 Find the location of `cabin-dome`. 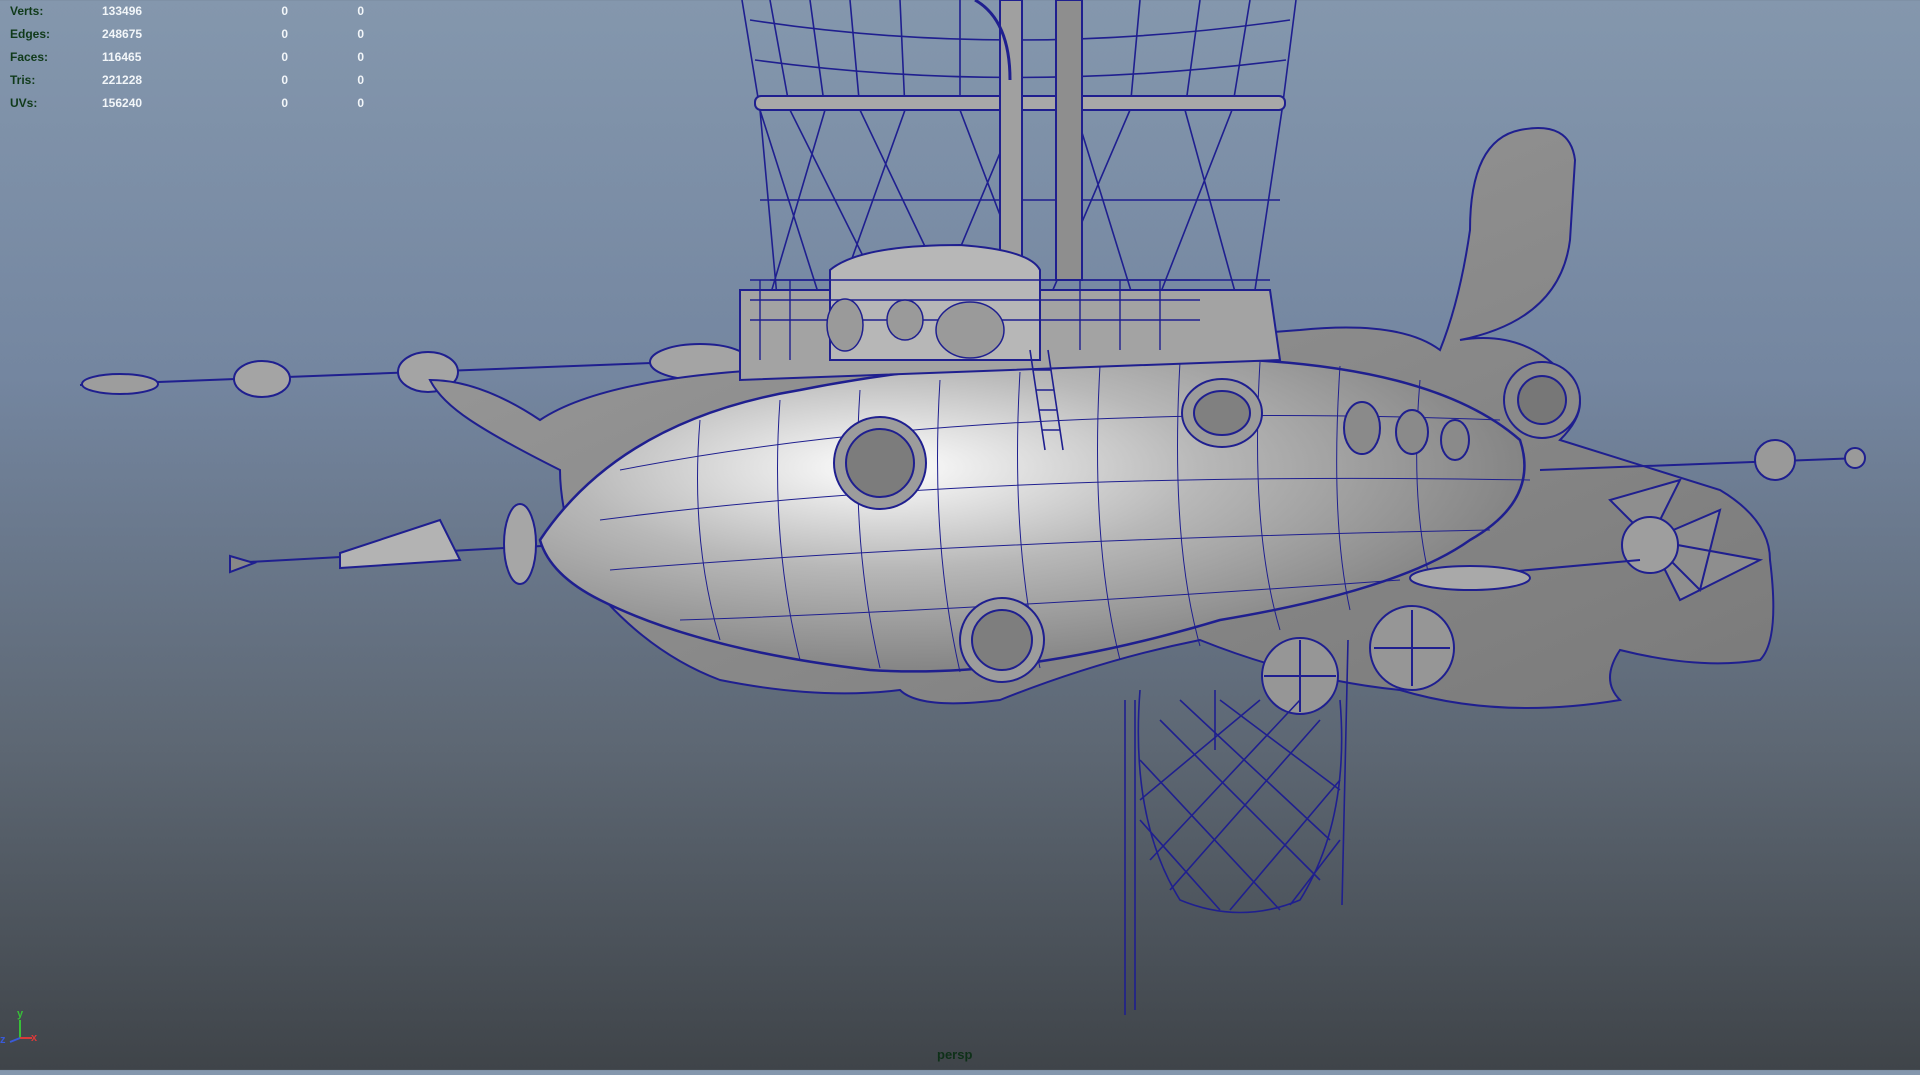

cabin-dome is located at coordinates (935, 302).